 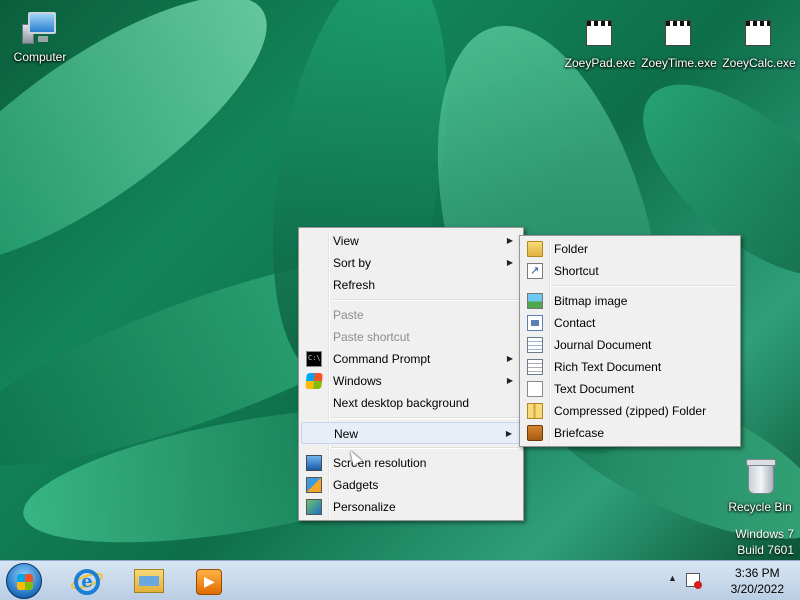 I want to click on contact-icon, so click(x=535, y=323).